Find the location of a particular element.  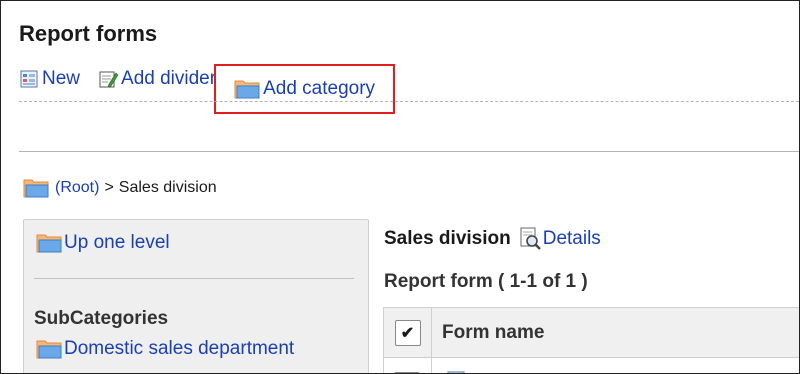

sidebar-divider is located at coordinates (194, 278).